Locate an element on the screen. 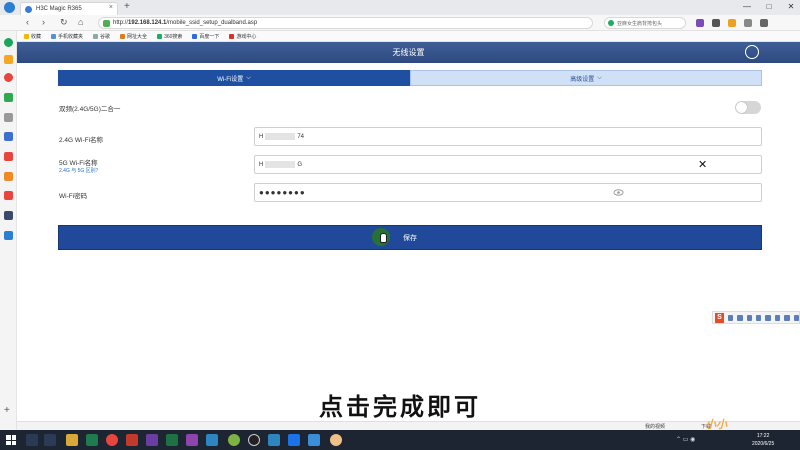 The width and height of the screenshot is (800, 450). task-view-icon is located at coordinates (50, 440).